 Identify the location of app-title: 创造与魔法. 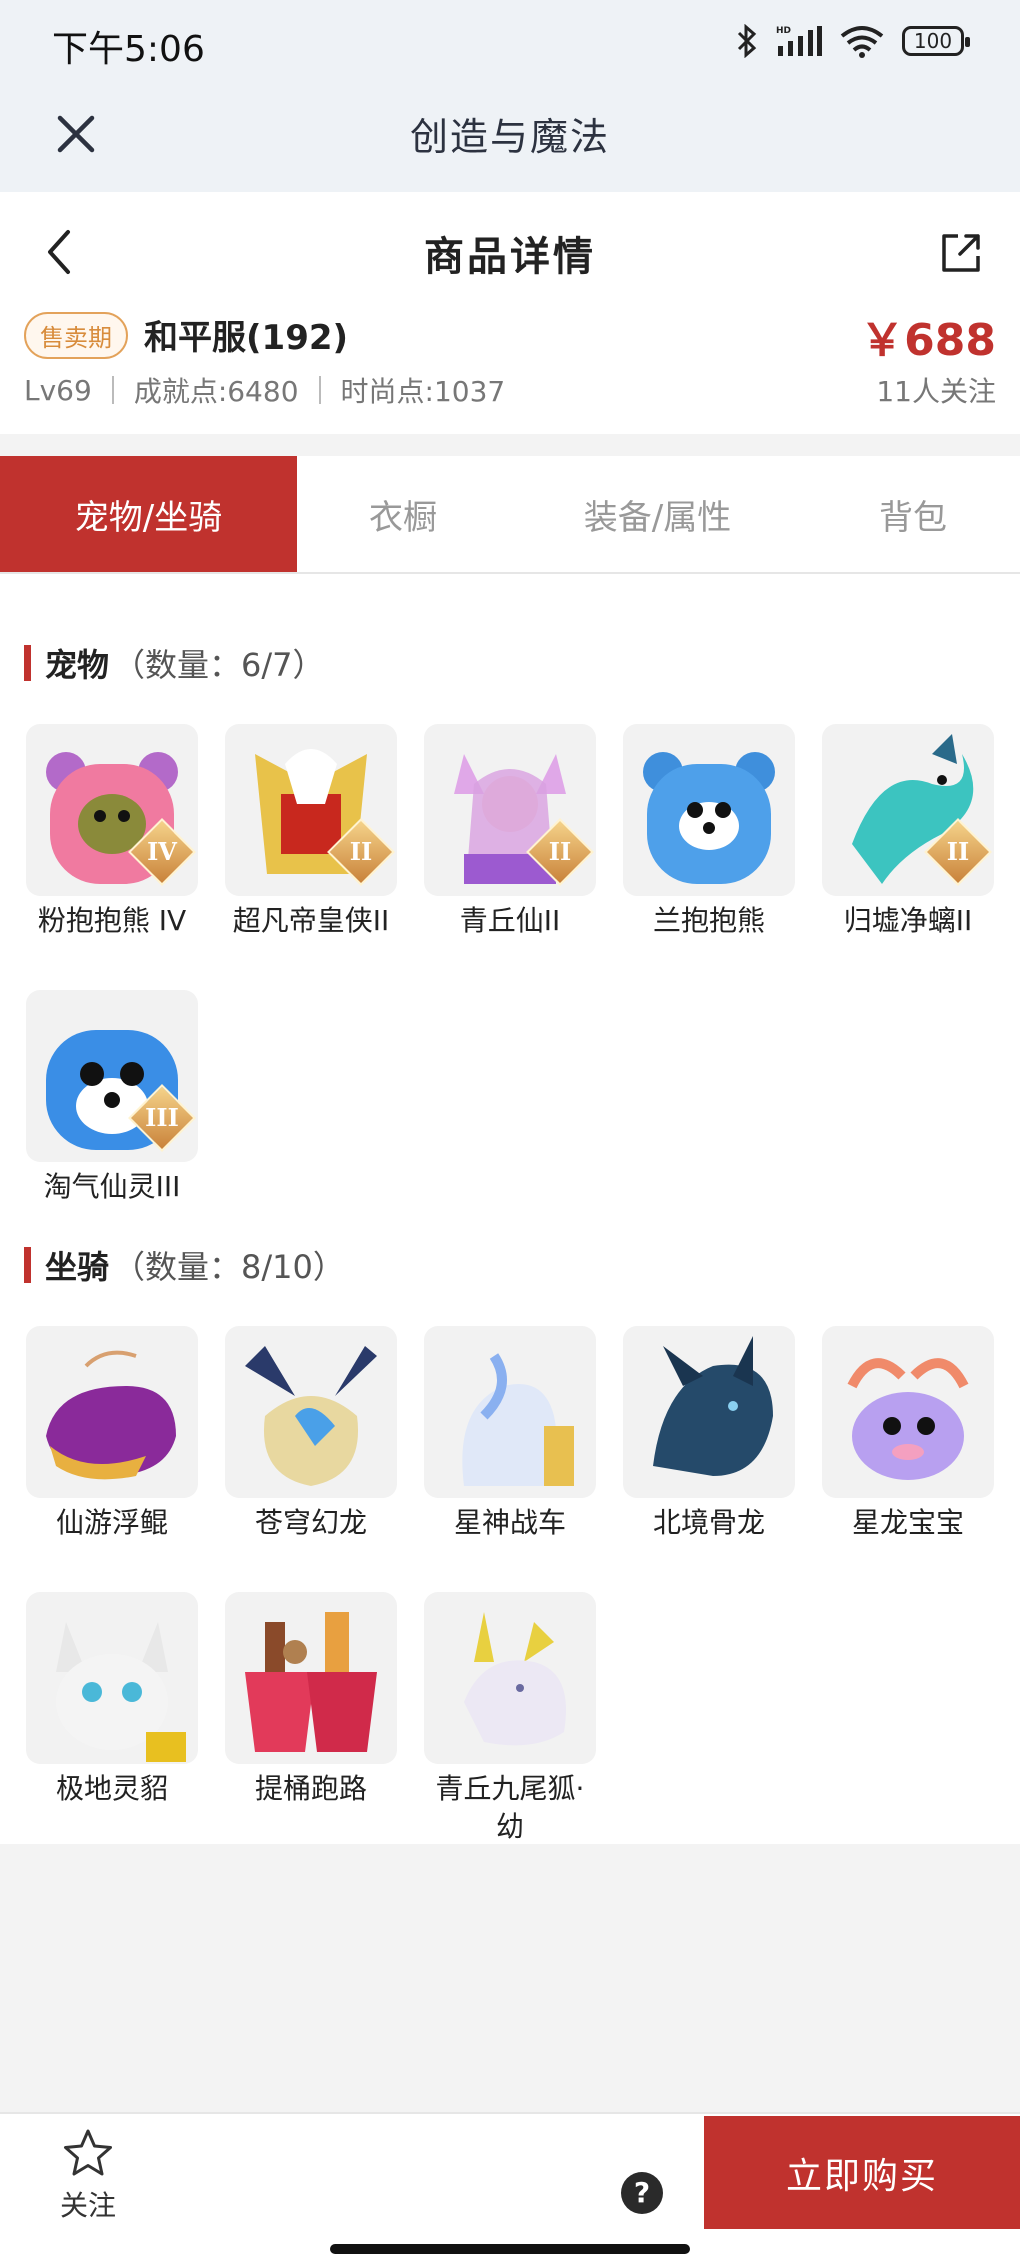
(509, 137).